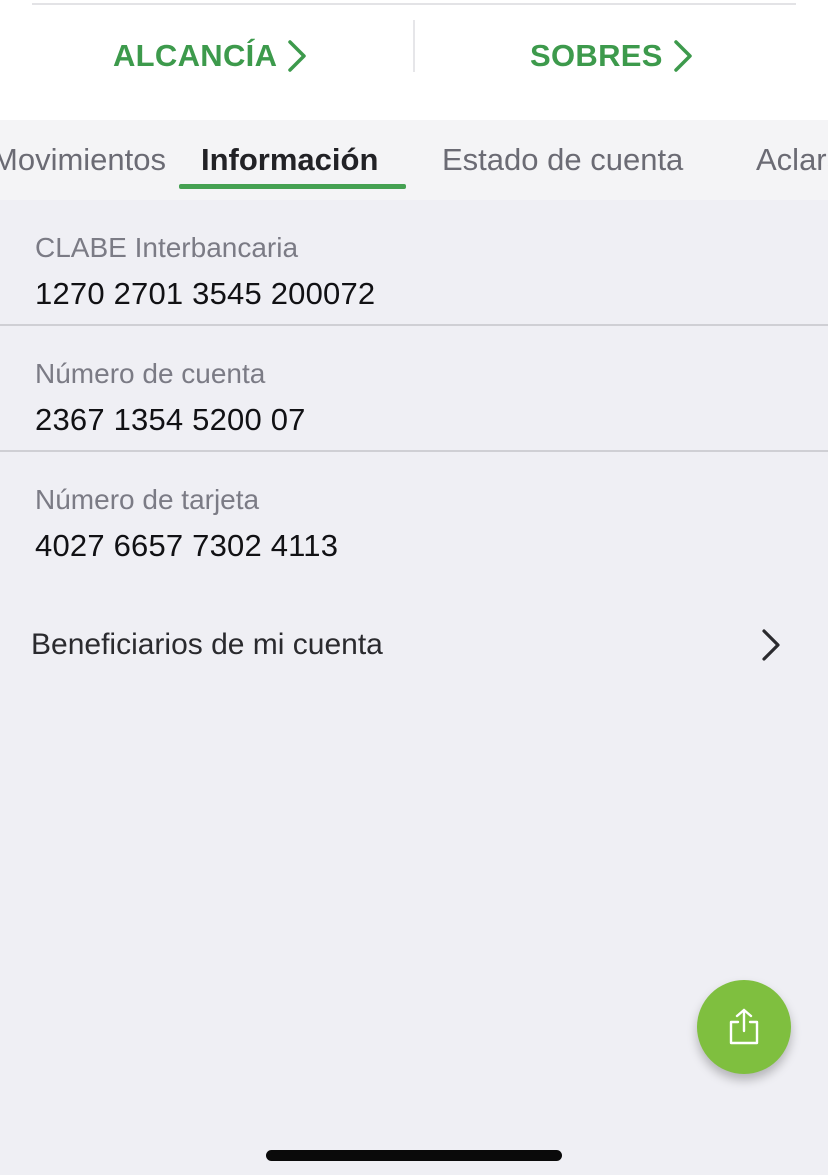 The height and width of the screenshot is (1175, 828). What do you see at coordinates (414, 46) in the screenshot?
I see `quick-links-divider` at bounding box center [414, 46].